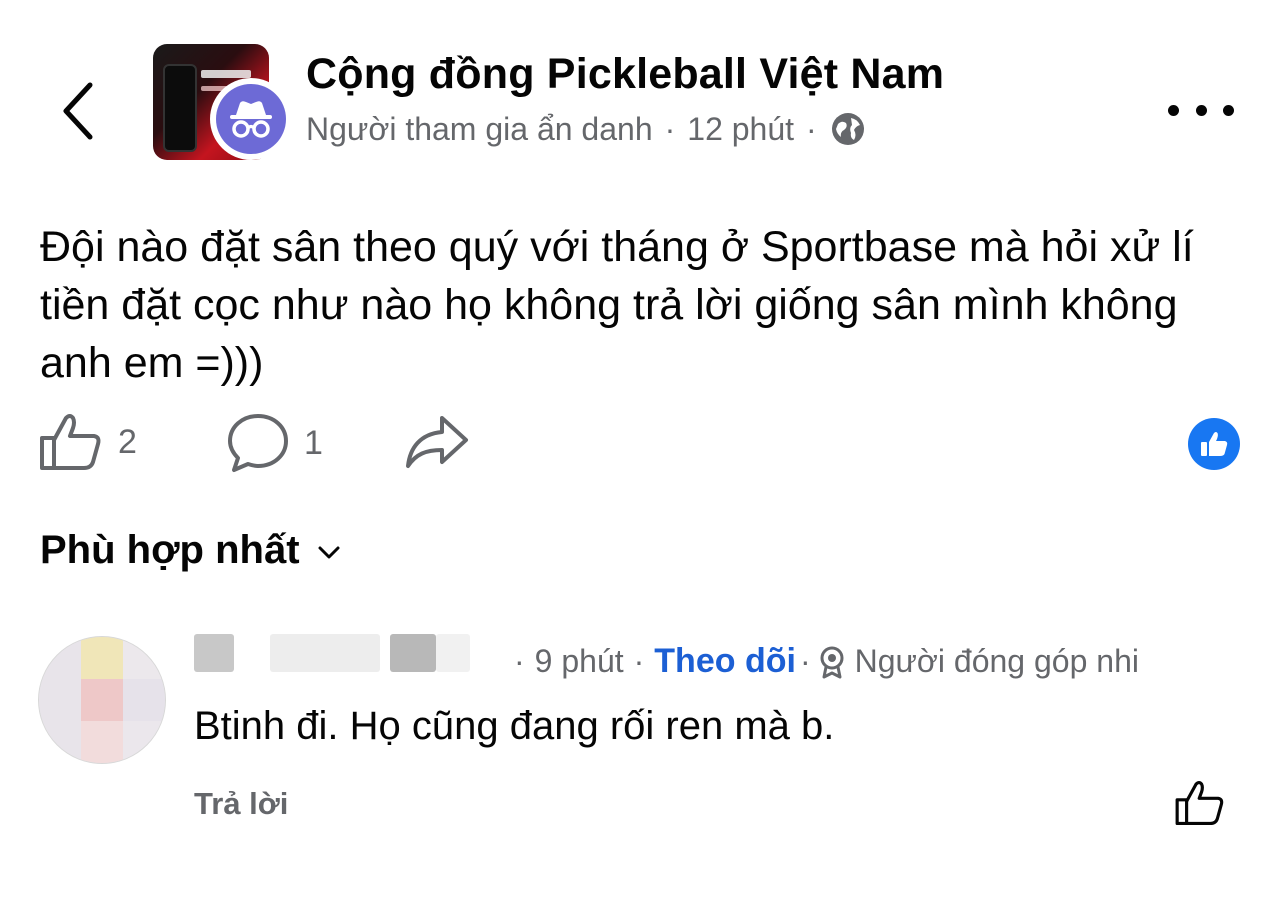  I want to click on comment-like-button, so click(1200, 803).